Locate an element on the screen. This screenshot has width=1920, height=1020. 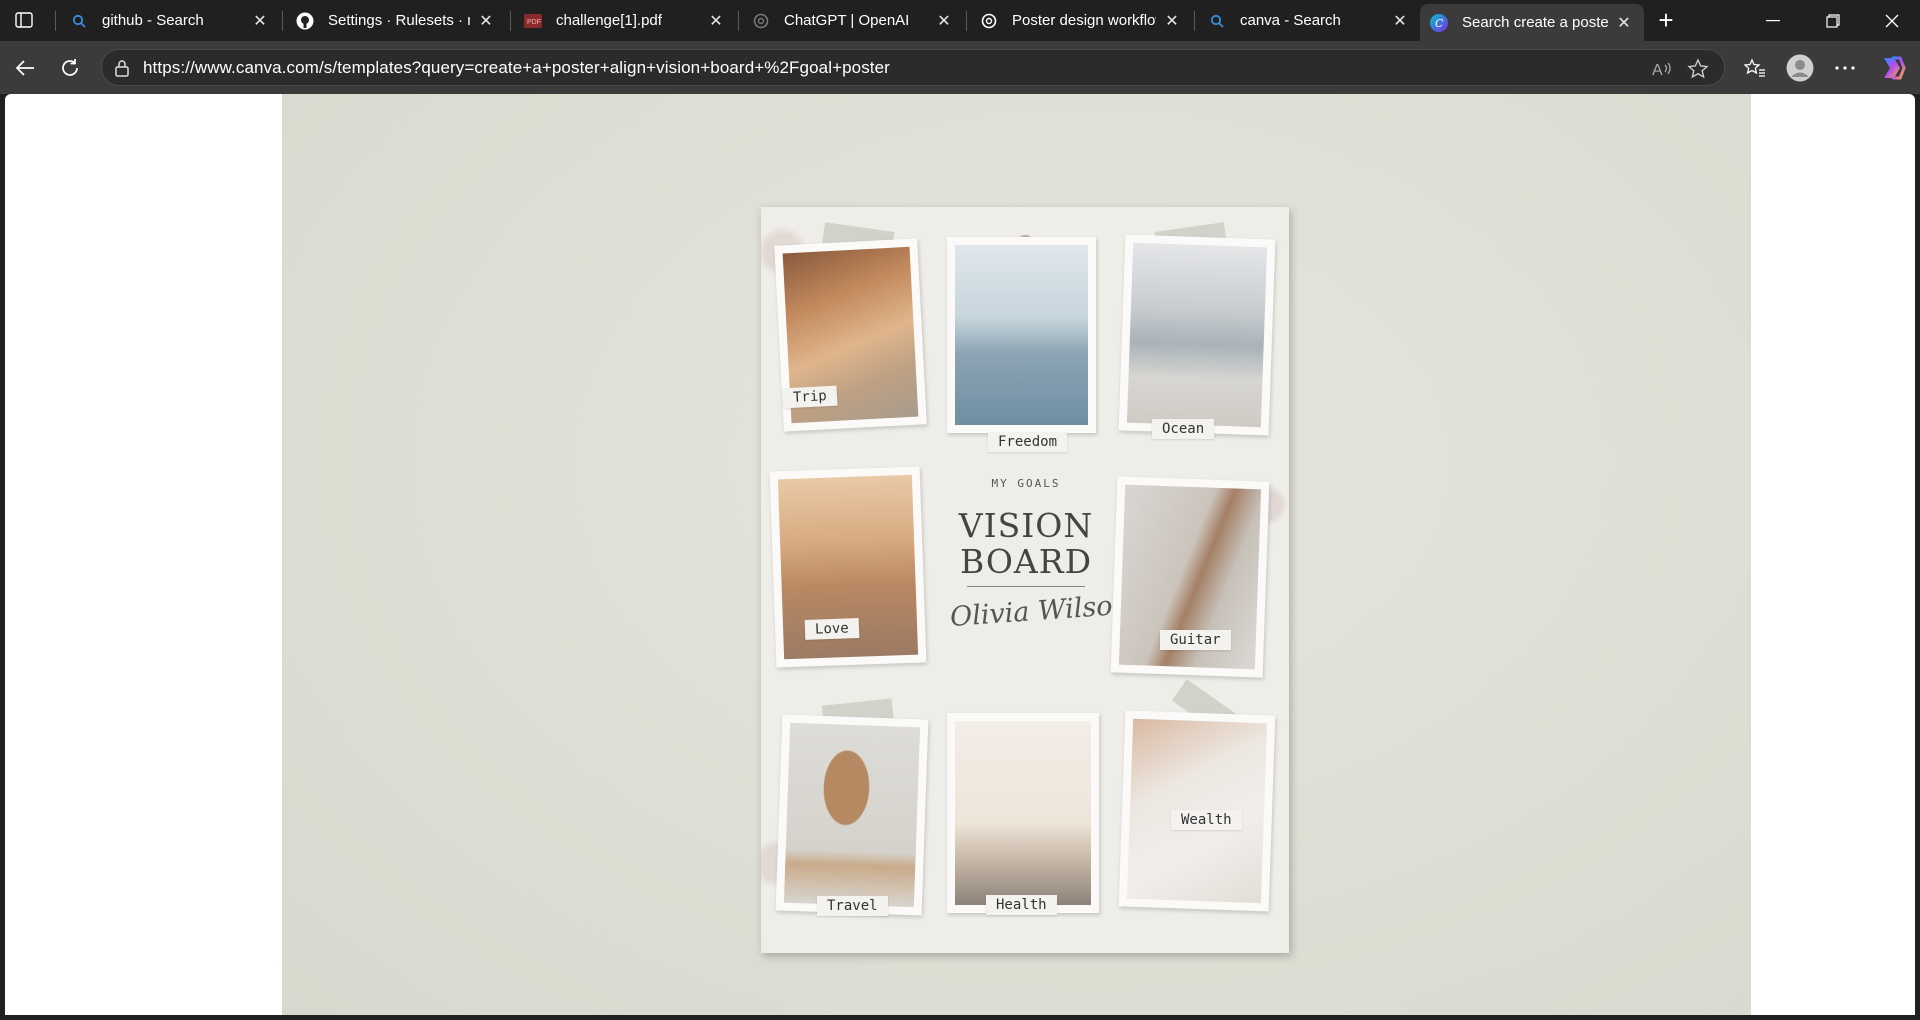
svg-text: PDF is located at coordinates (534, 22).